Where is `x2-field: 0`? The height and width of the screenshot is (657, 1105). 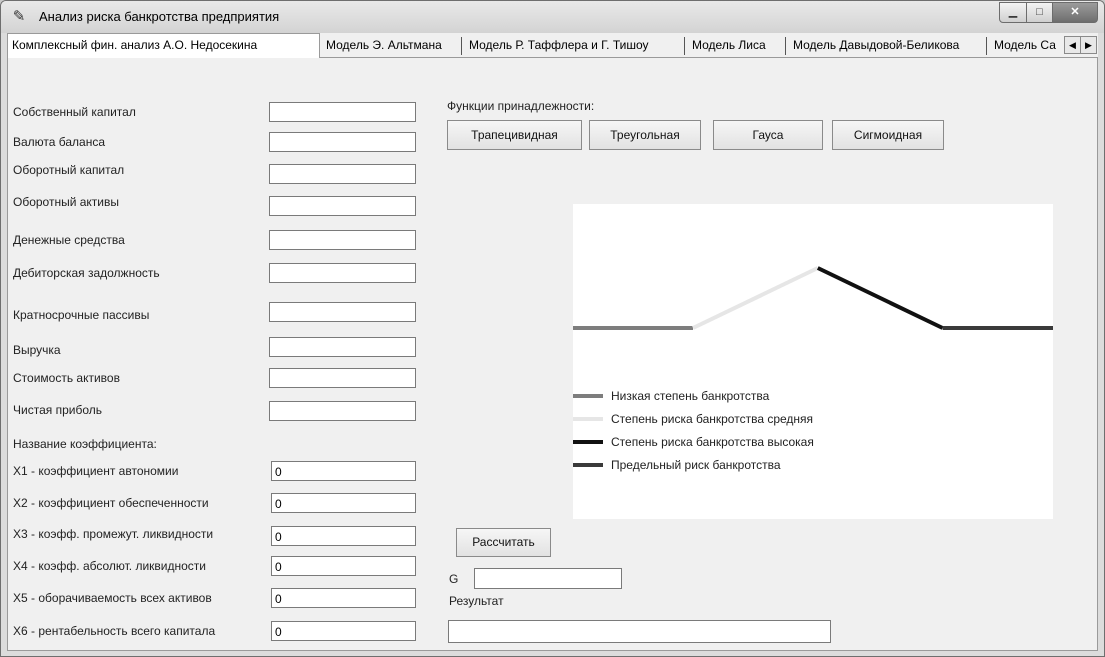
x2-field: 0 is located at coordinates (343, 503).